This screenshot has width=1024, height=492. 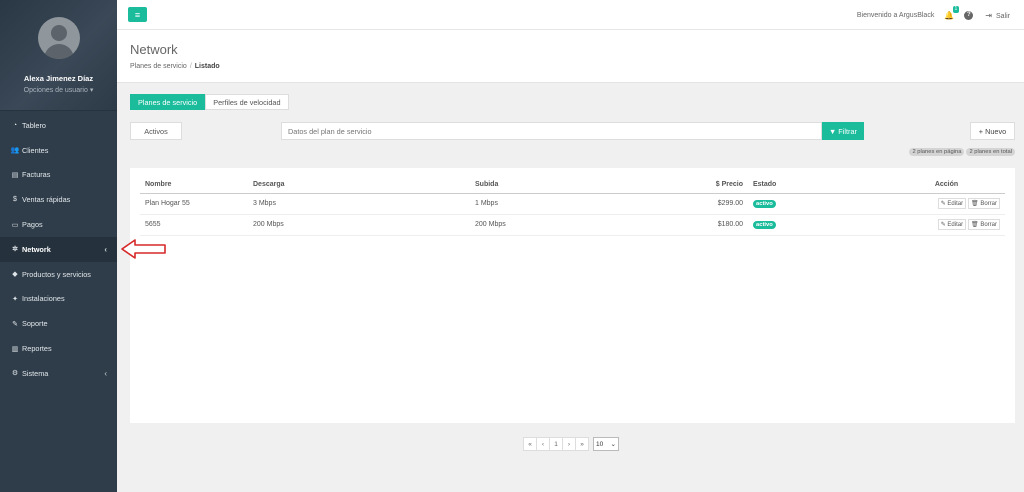 What do you see at coordinates (570, 15) in the screenshot?
I see `topbar: ≡ Bienvenido a ArgusBlack 🔔 1 ? ⇥ Salir` at bounding box center [570, 15].